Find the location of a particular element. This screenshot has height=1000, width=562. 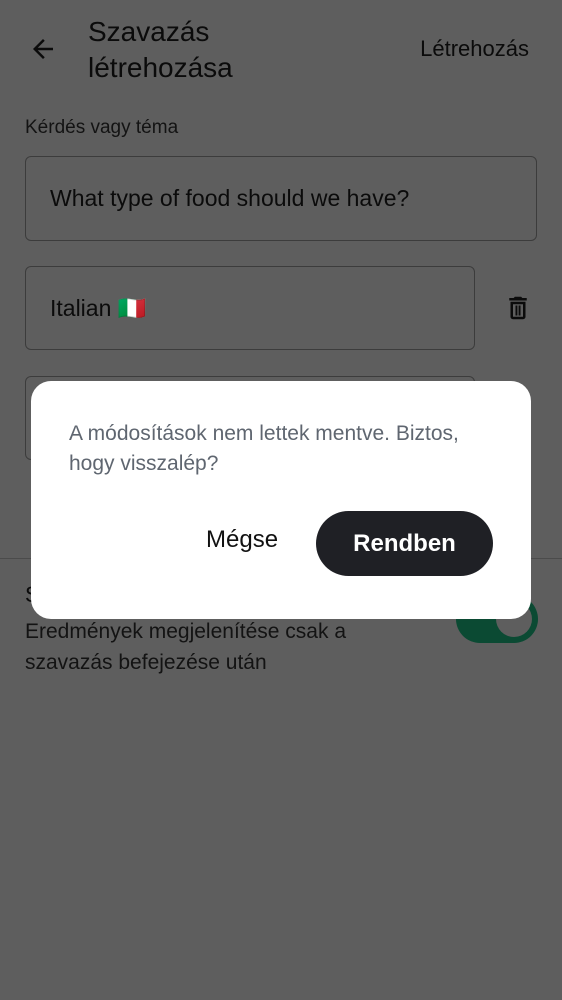

back-arrow-icon is located at coordinates (43, 49).